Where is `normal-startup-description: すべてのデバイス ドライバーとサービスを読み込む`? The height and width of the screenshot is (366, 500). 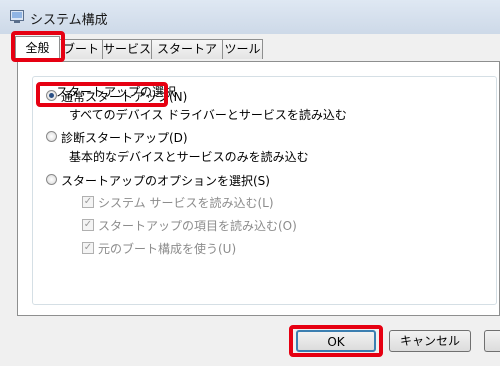
normal-startup-description: すべてのデバイス ドライバーとサービスを読み込む is located at coordinates (208, 115).